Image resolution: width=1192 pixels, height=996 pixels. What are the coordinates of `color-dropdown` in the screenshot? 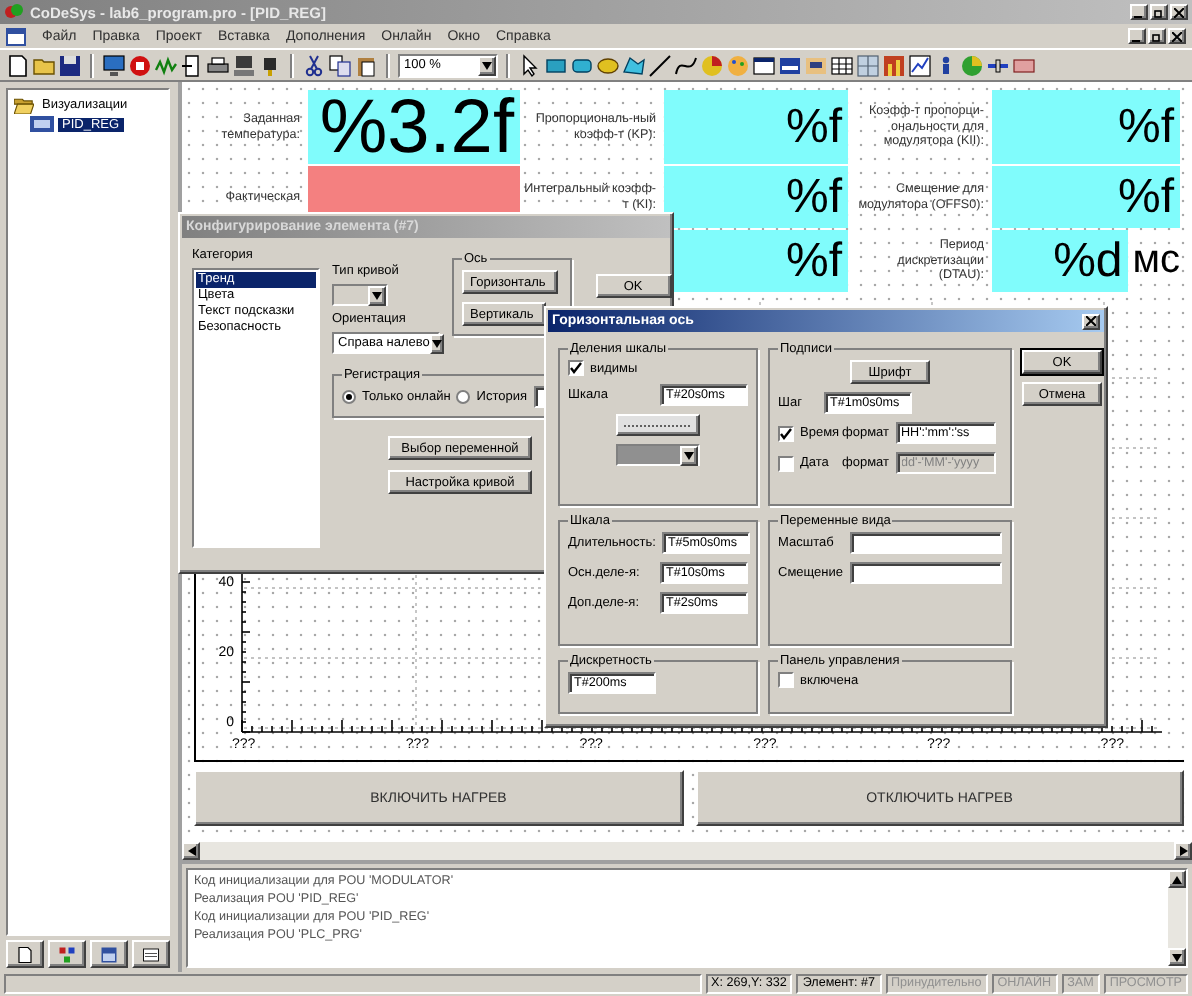 It's located at (658, 455).